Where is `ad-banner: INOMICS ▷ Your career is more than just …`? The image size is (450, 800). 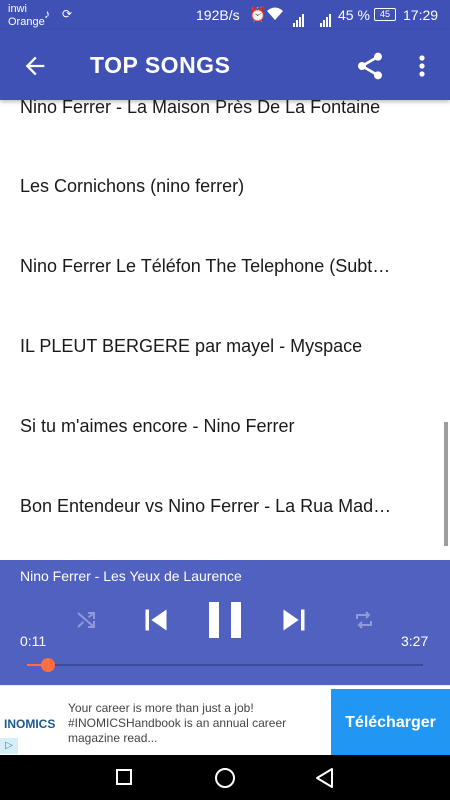
ad-banner: INOMICS ▷ Your career is more than just … is located at coordinates (225, 720).